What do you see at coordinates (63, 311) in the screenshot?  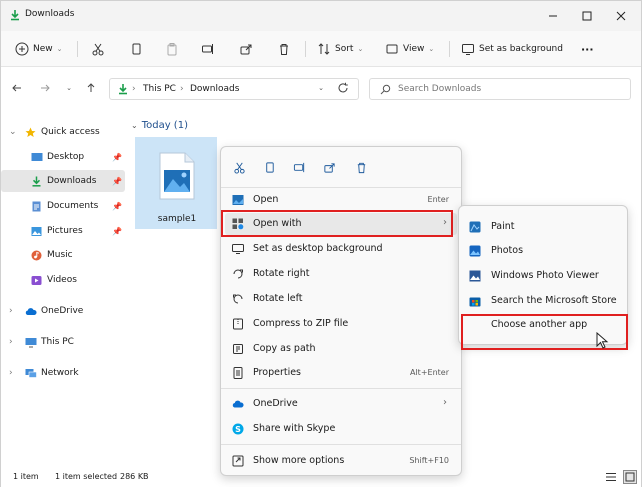 I see `sidebar-item-onedrive: › OneDrive` at bounding box center [63, 311].